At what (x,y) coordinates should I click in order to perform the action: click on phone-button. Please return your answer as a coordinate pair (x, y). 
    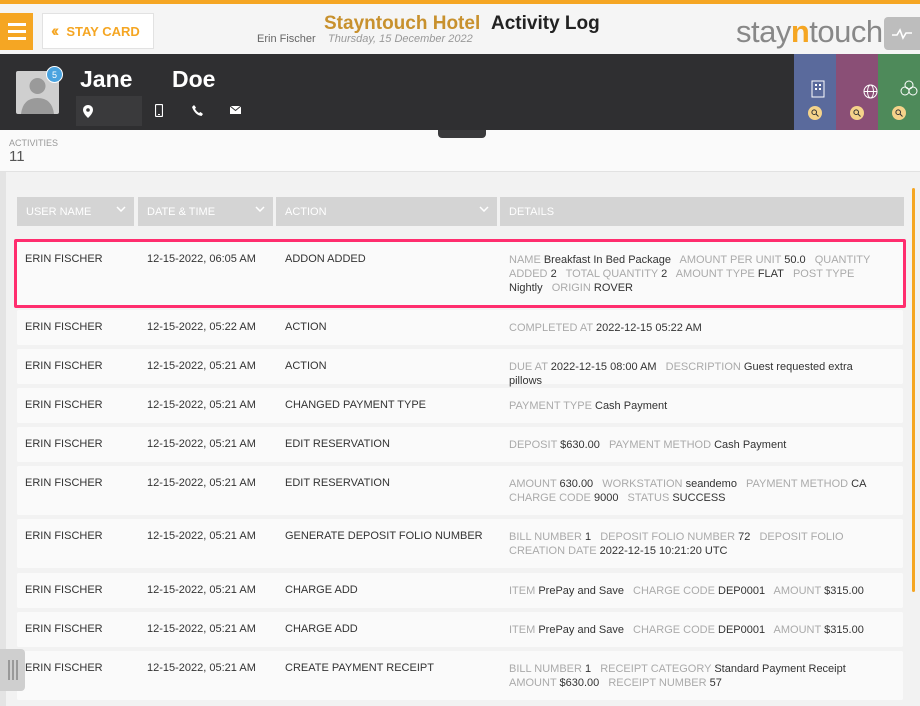
    Looking at the image, I should click on (197, 110).